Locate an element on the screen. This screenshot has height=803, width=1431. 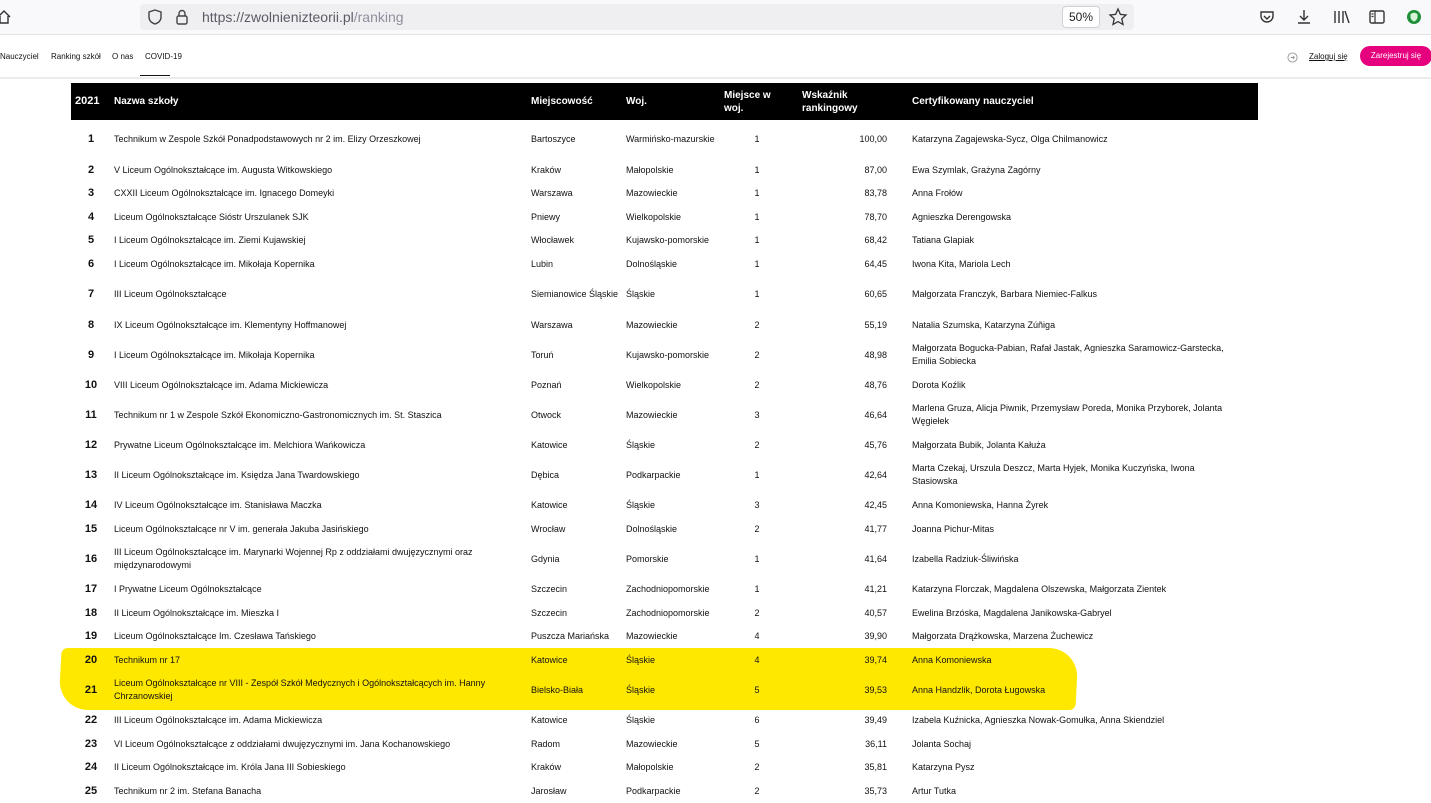
voivodeship: Kujawsko-pomorskie is located at coordinates (668, 240).